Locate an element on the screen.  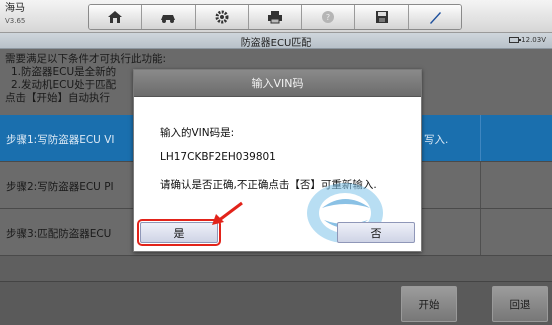
battery-status: 12.03V is located at coordinates (527, 40).